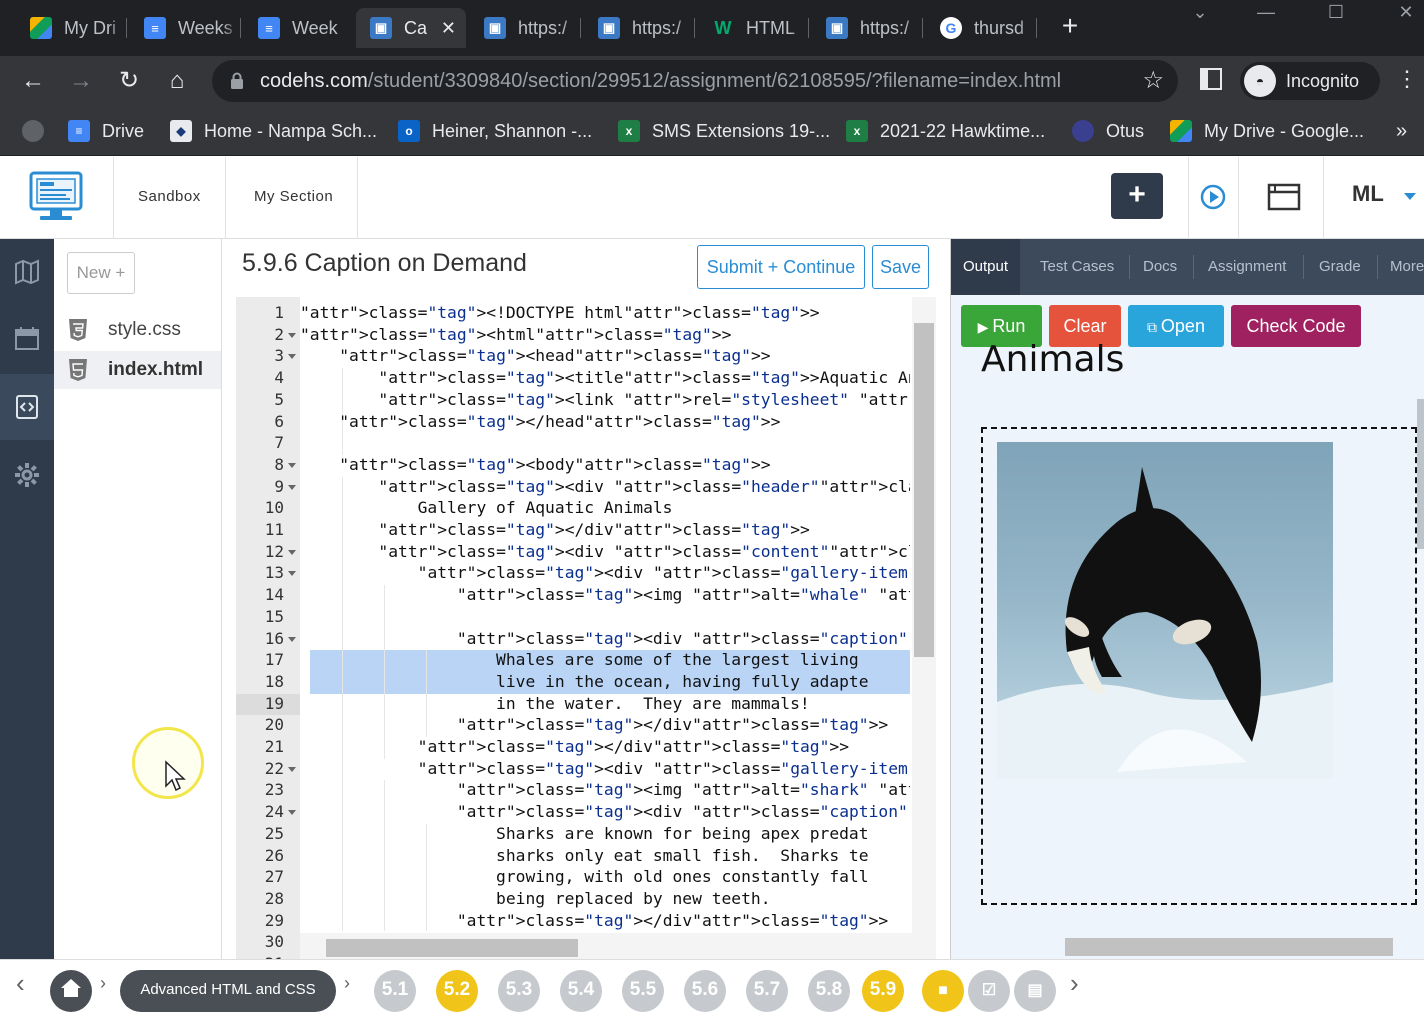  I want to click on lesson-5-9: 5.9, so click(883, 991).